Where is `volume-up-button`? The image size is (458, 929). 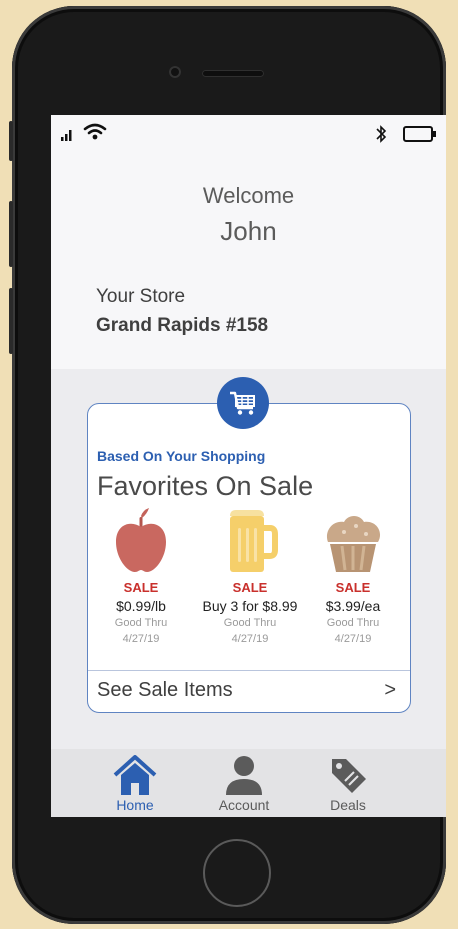
volume-up-button is located at coordinates (11, 234).